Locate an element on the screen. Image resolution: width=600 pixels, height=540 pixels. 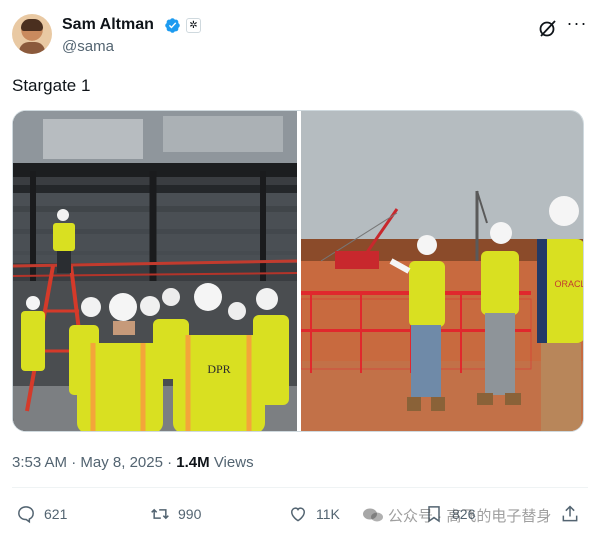
repost-icon is located at coordinates (160, 514).